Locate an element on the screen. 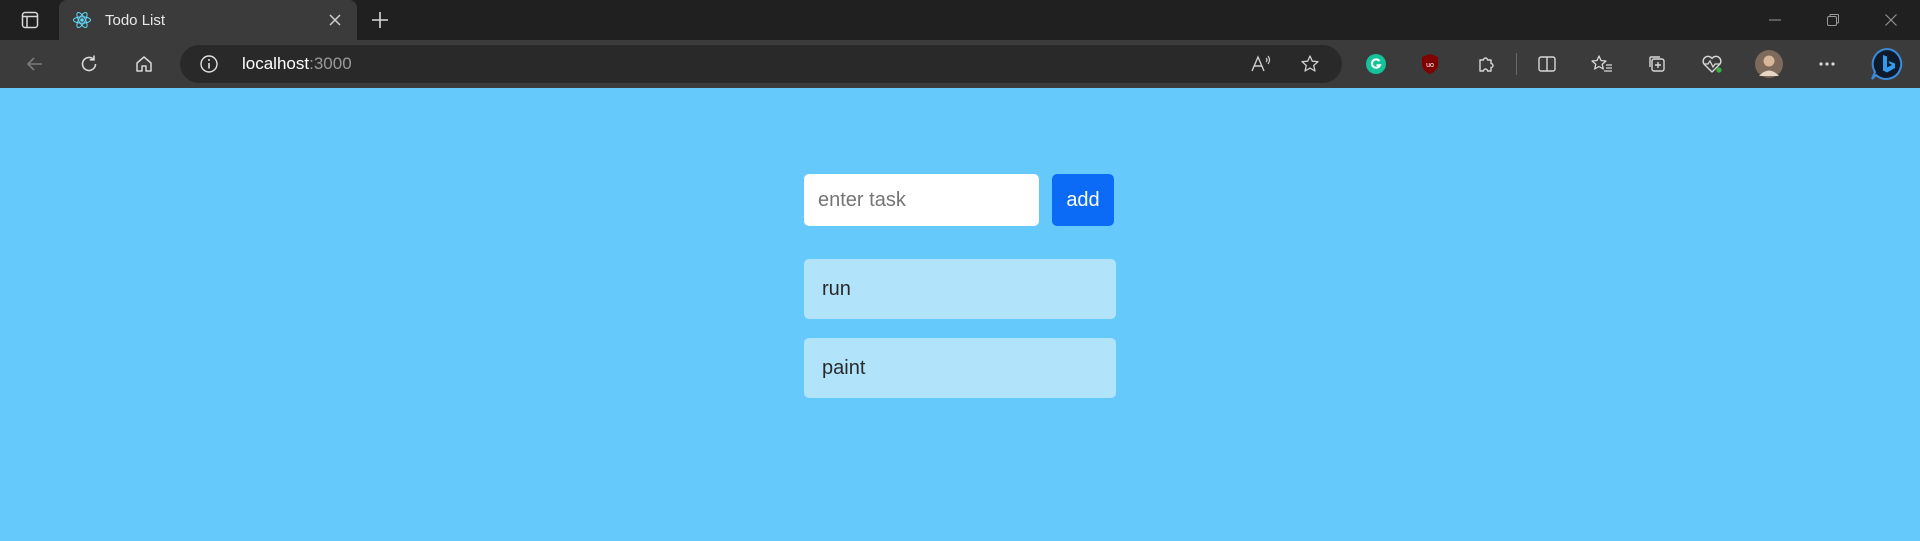 The image size is (1920, 541). refresh-icon is located at coordinates (89, 63).